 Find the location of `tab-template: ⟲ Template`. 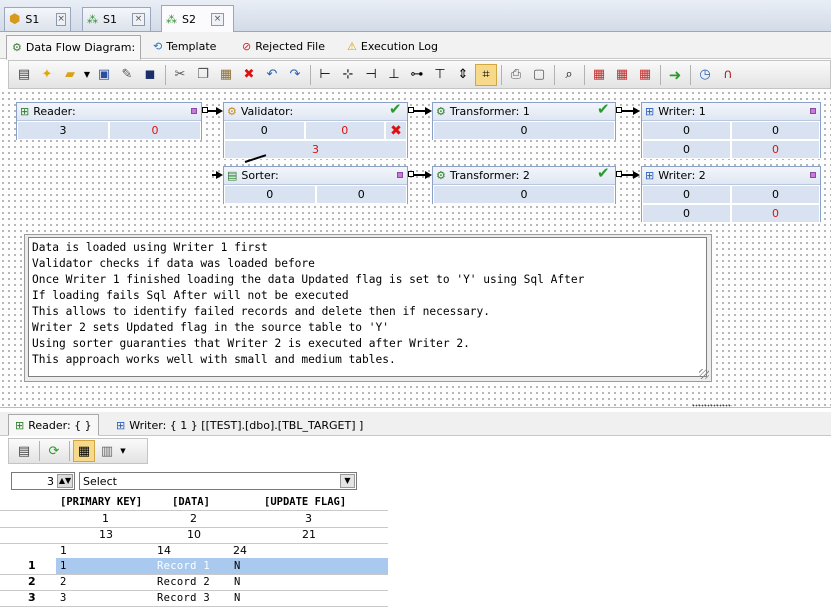

tab-template: ⟲ Template is located at coordinates (184, 46).